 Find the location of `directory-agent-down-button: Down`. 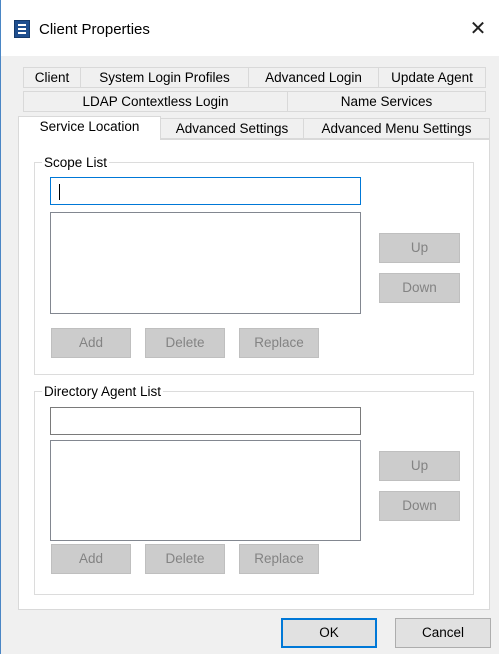

directory-agent-down-button: Down is located at coordinates (419, 506).